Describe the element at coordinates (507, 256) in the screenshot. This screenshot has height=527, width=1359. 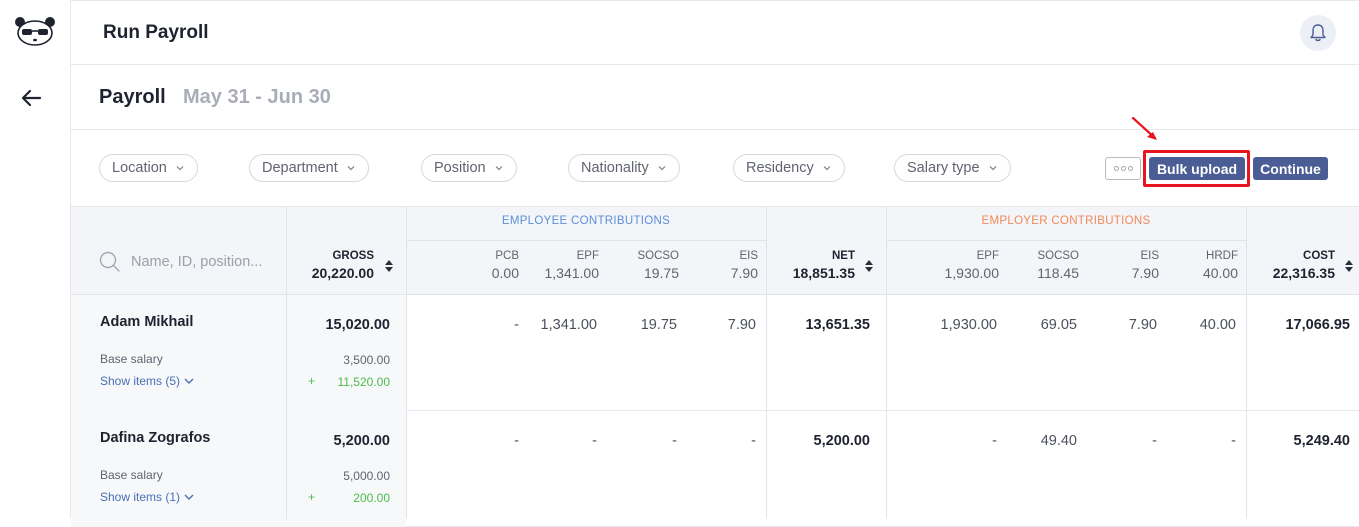
I see `col-label: PCB` at that location.